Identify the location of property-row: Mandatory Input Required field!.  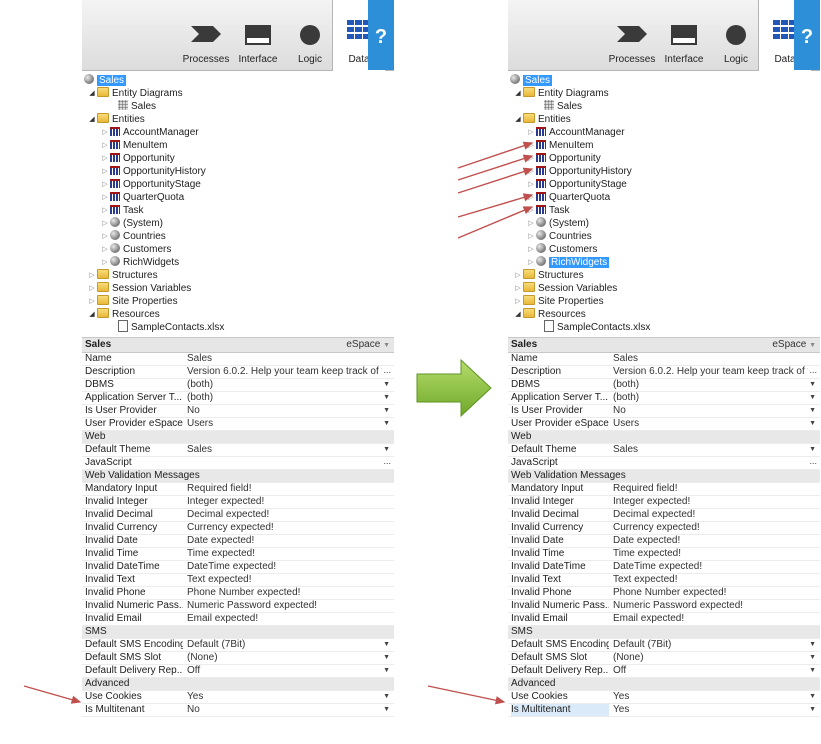
(238, 489).